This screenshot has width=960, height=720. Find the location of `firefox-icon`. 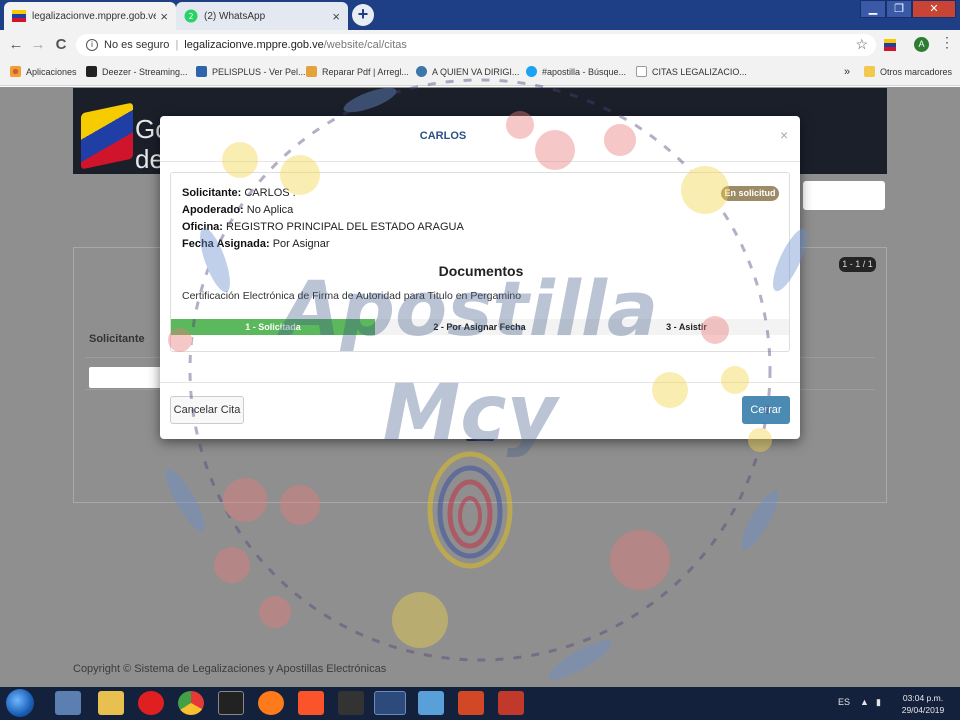

firefox-icon is located at coordinates (271, 703).